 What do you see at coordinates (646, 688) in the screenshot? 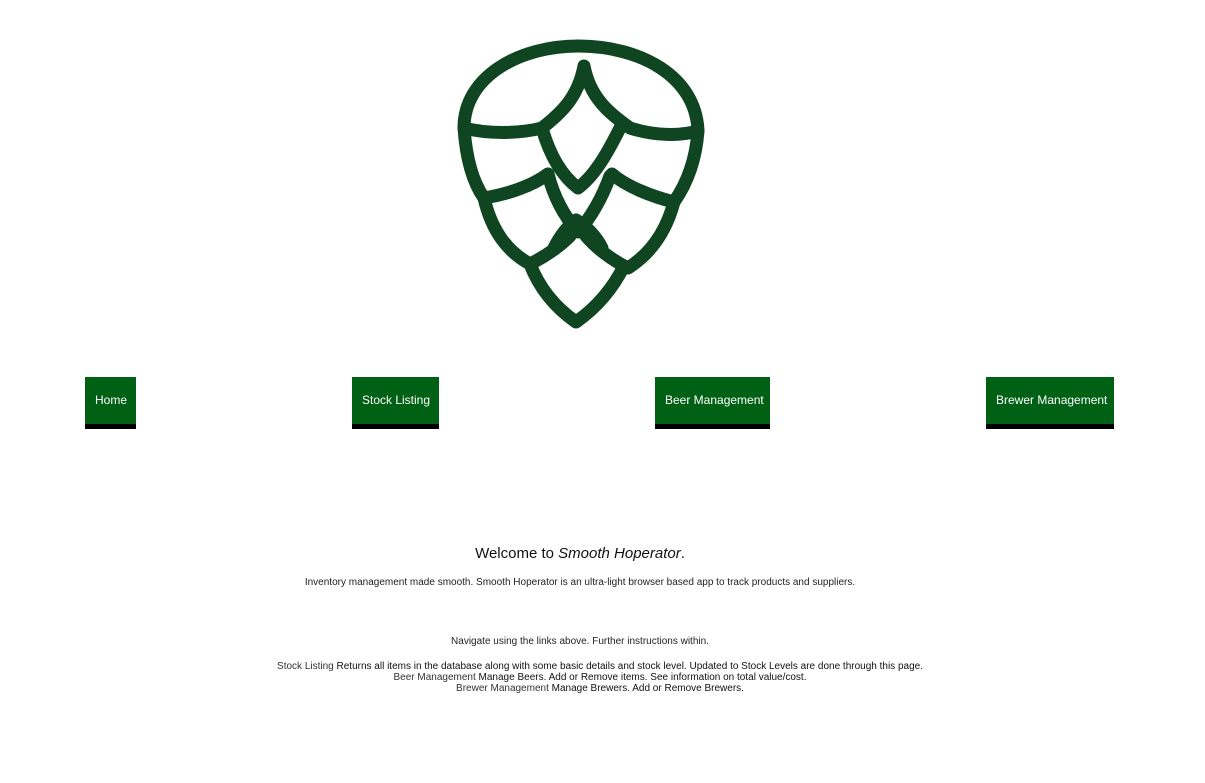
I see `instruction-text: Manage Brewers. Add or Remove Brewers.` at bounding box center [646, 688].